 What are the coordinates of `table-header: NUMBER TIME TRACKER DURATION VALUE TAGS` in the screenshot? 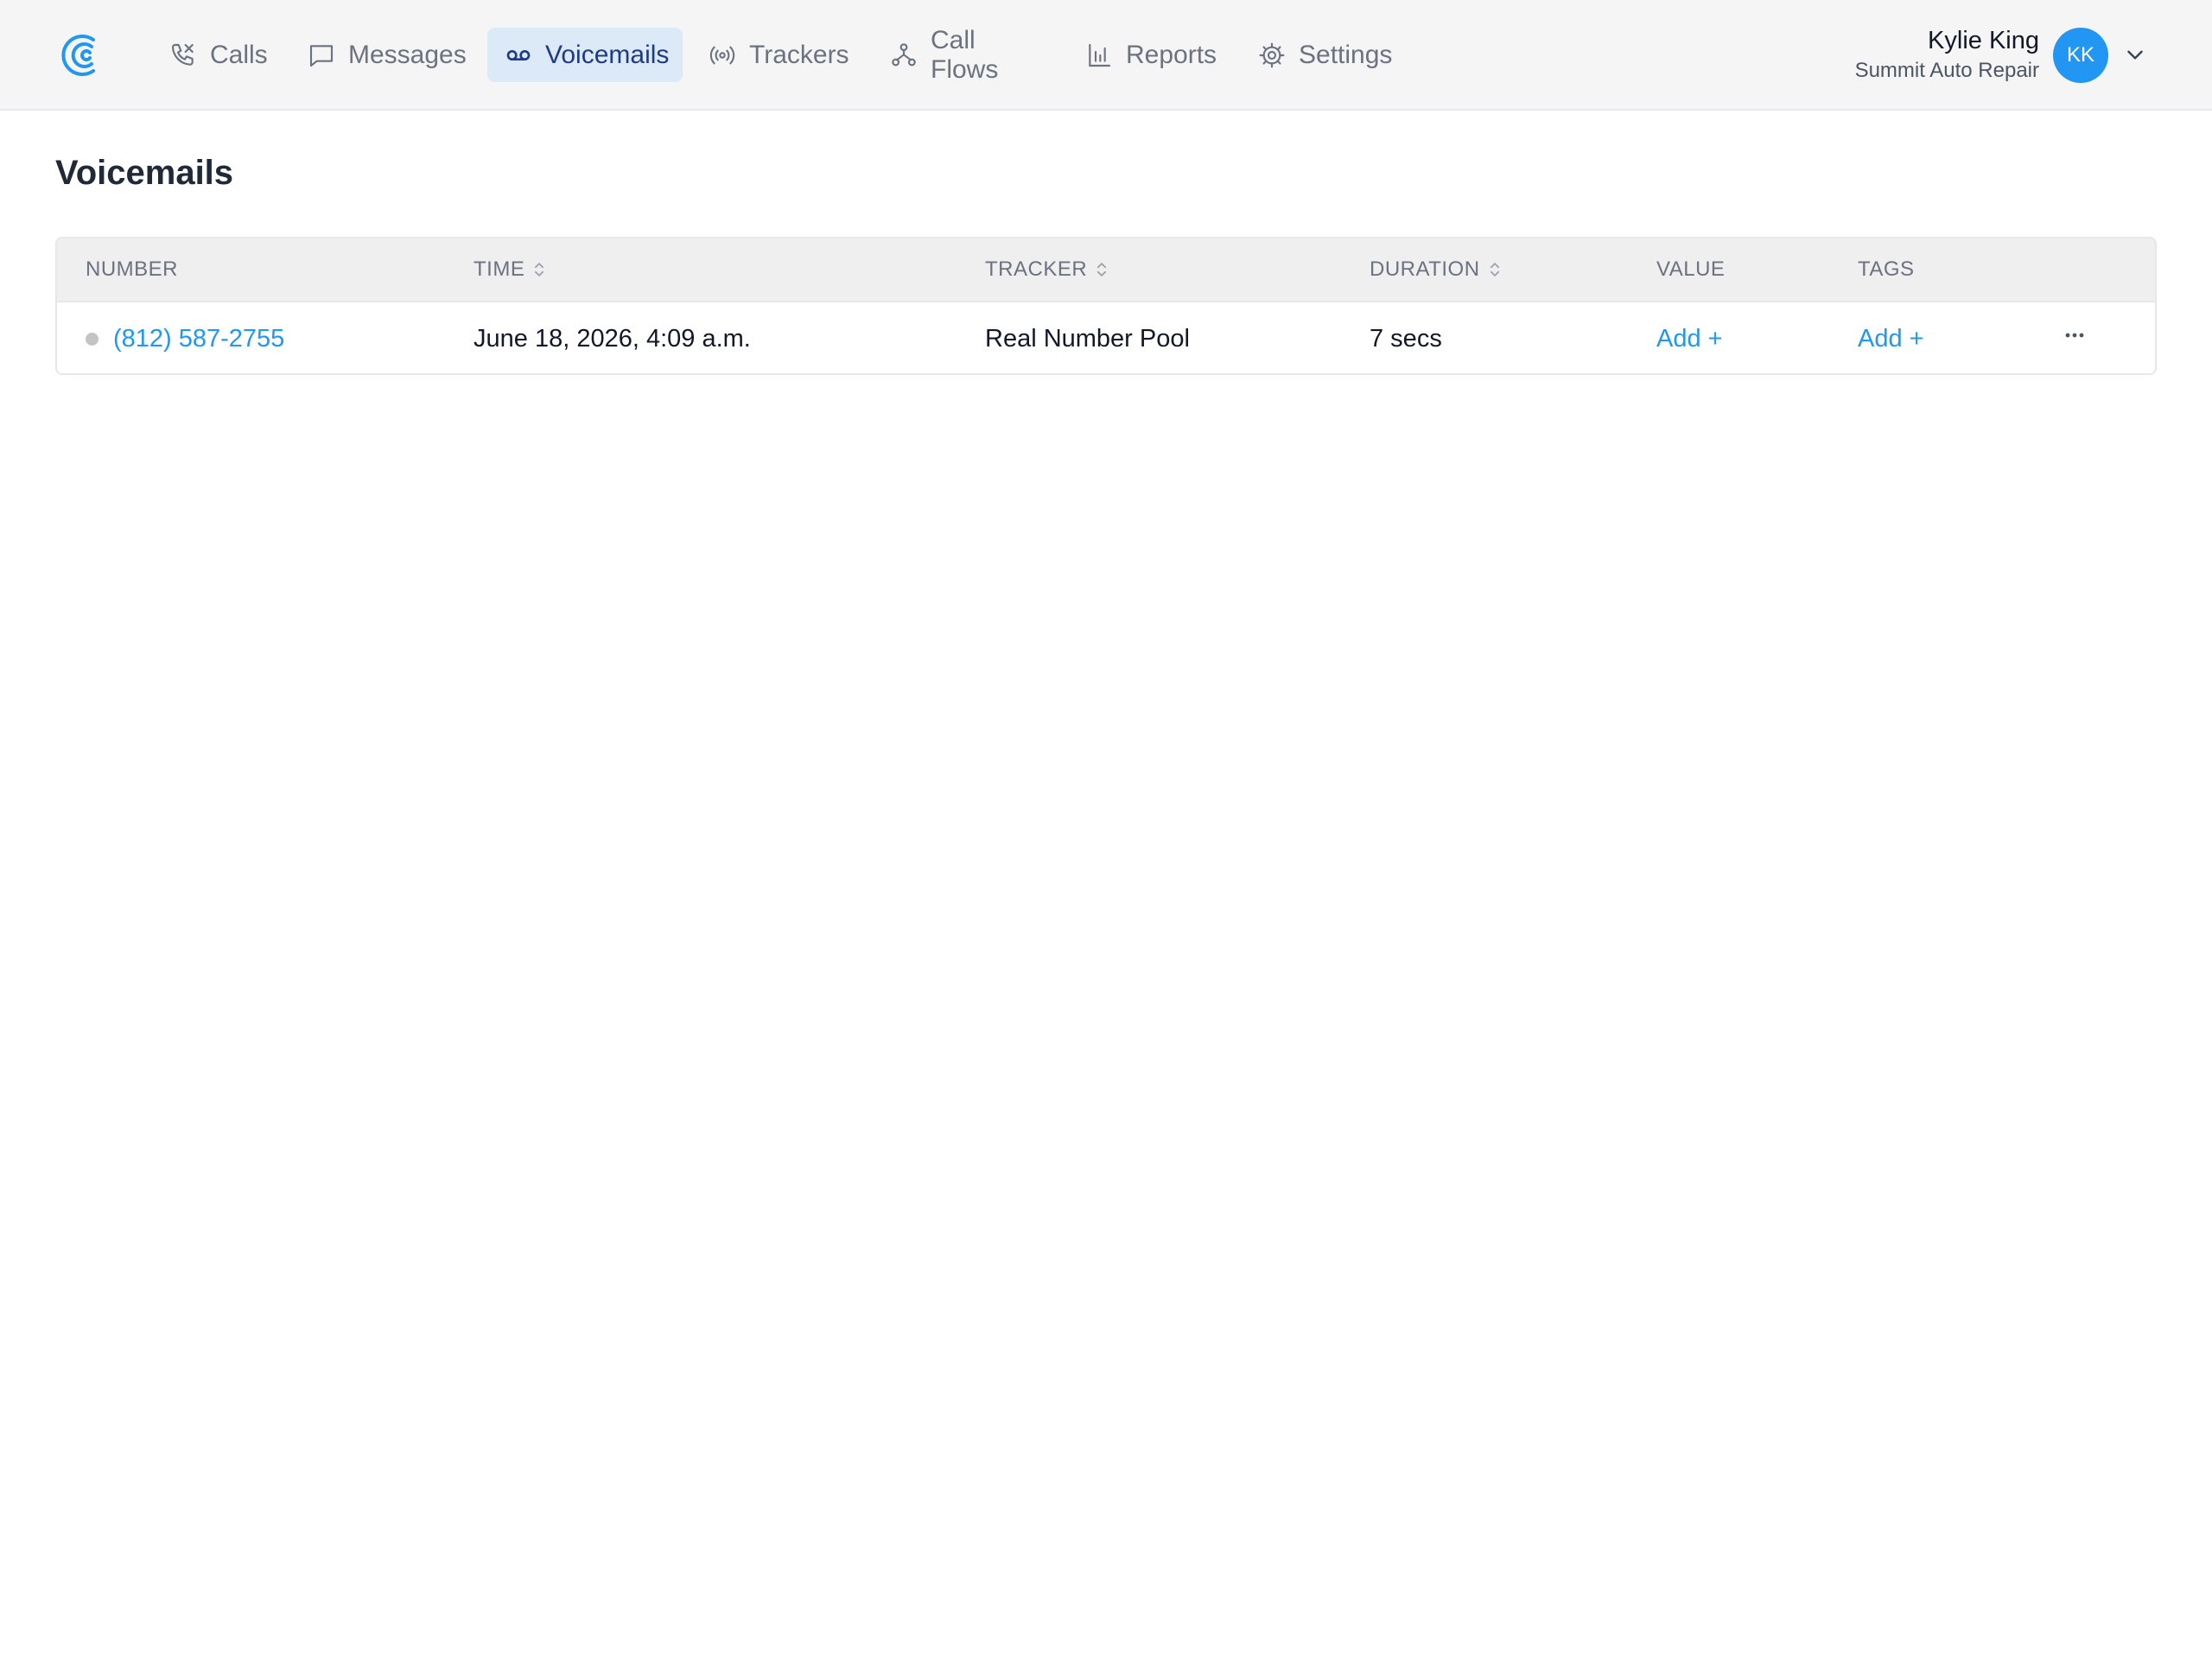 It's located at (1106, 270).